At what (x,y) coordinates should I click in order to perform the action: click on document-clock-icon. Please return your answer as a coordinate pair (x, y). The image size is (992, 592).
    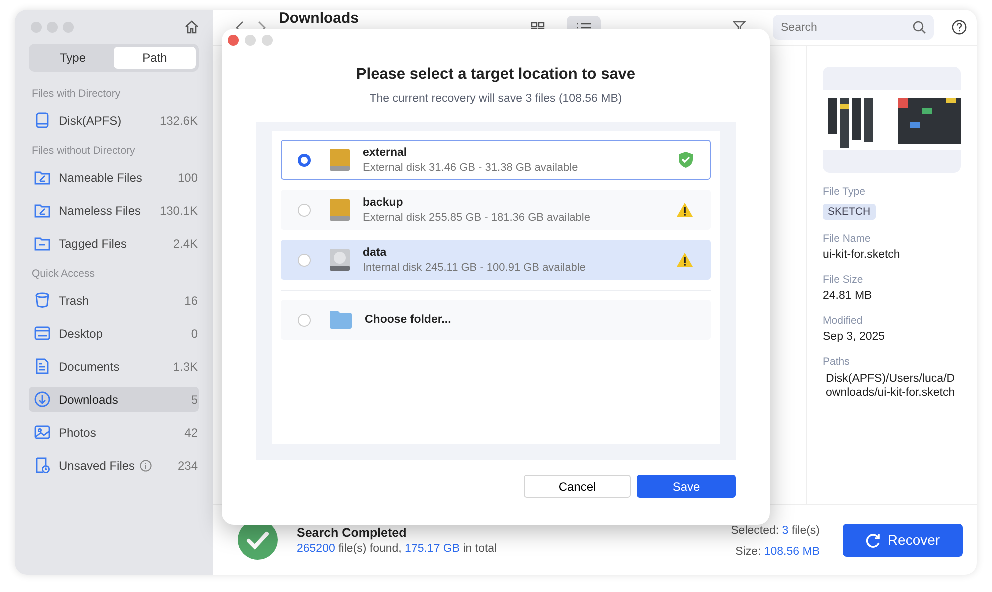
    Looking at the image, I should click on (42, 465).